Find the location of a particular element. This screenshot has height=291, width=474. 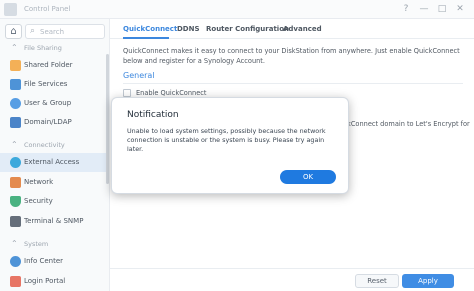

ok-button: OK is located at coordinates (308, 177).